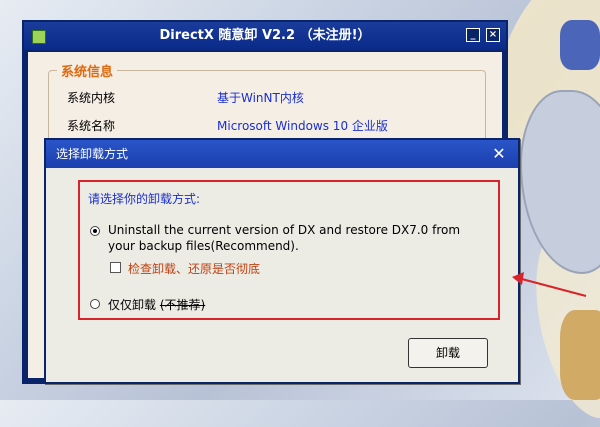  I want to click on annotation-arrow, so click(549, 284).